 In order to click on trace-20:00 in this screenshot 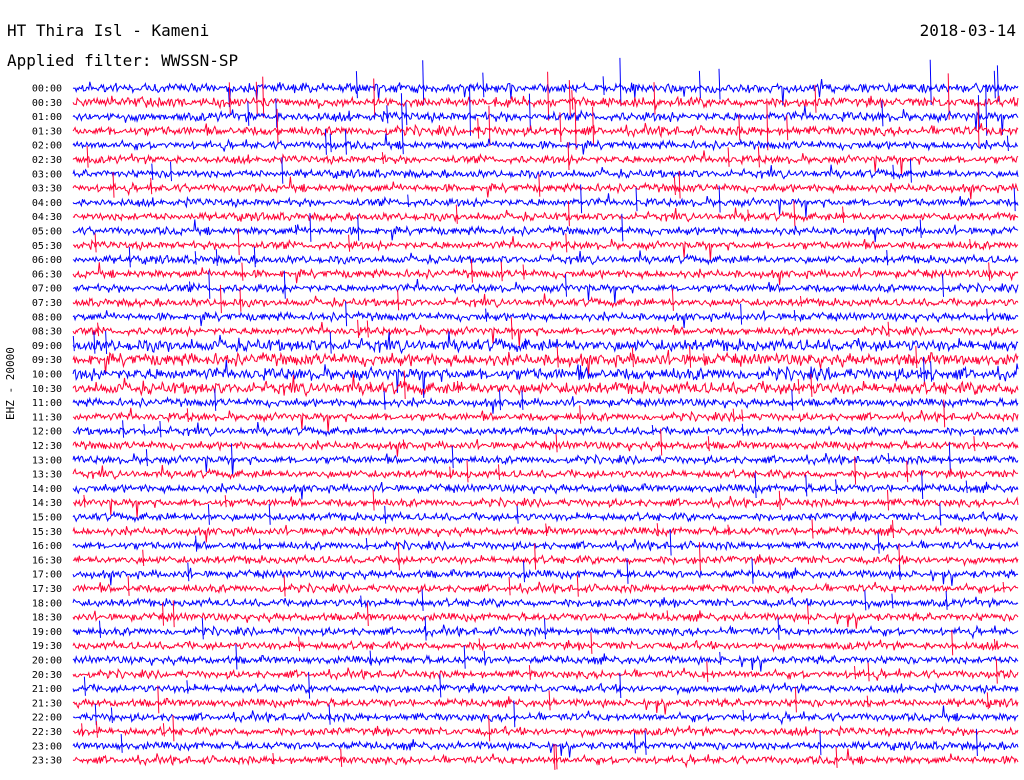, I will do `click(545, 662)`.